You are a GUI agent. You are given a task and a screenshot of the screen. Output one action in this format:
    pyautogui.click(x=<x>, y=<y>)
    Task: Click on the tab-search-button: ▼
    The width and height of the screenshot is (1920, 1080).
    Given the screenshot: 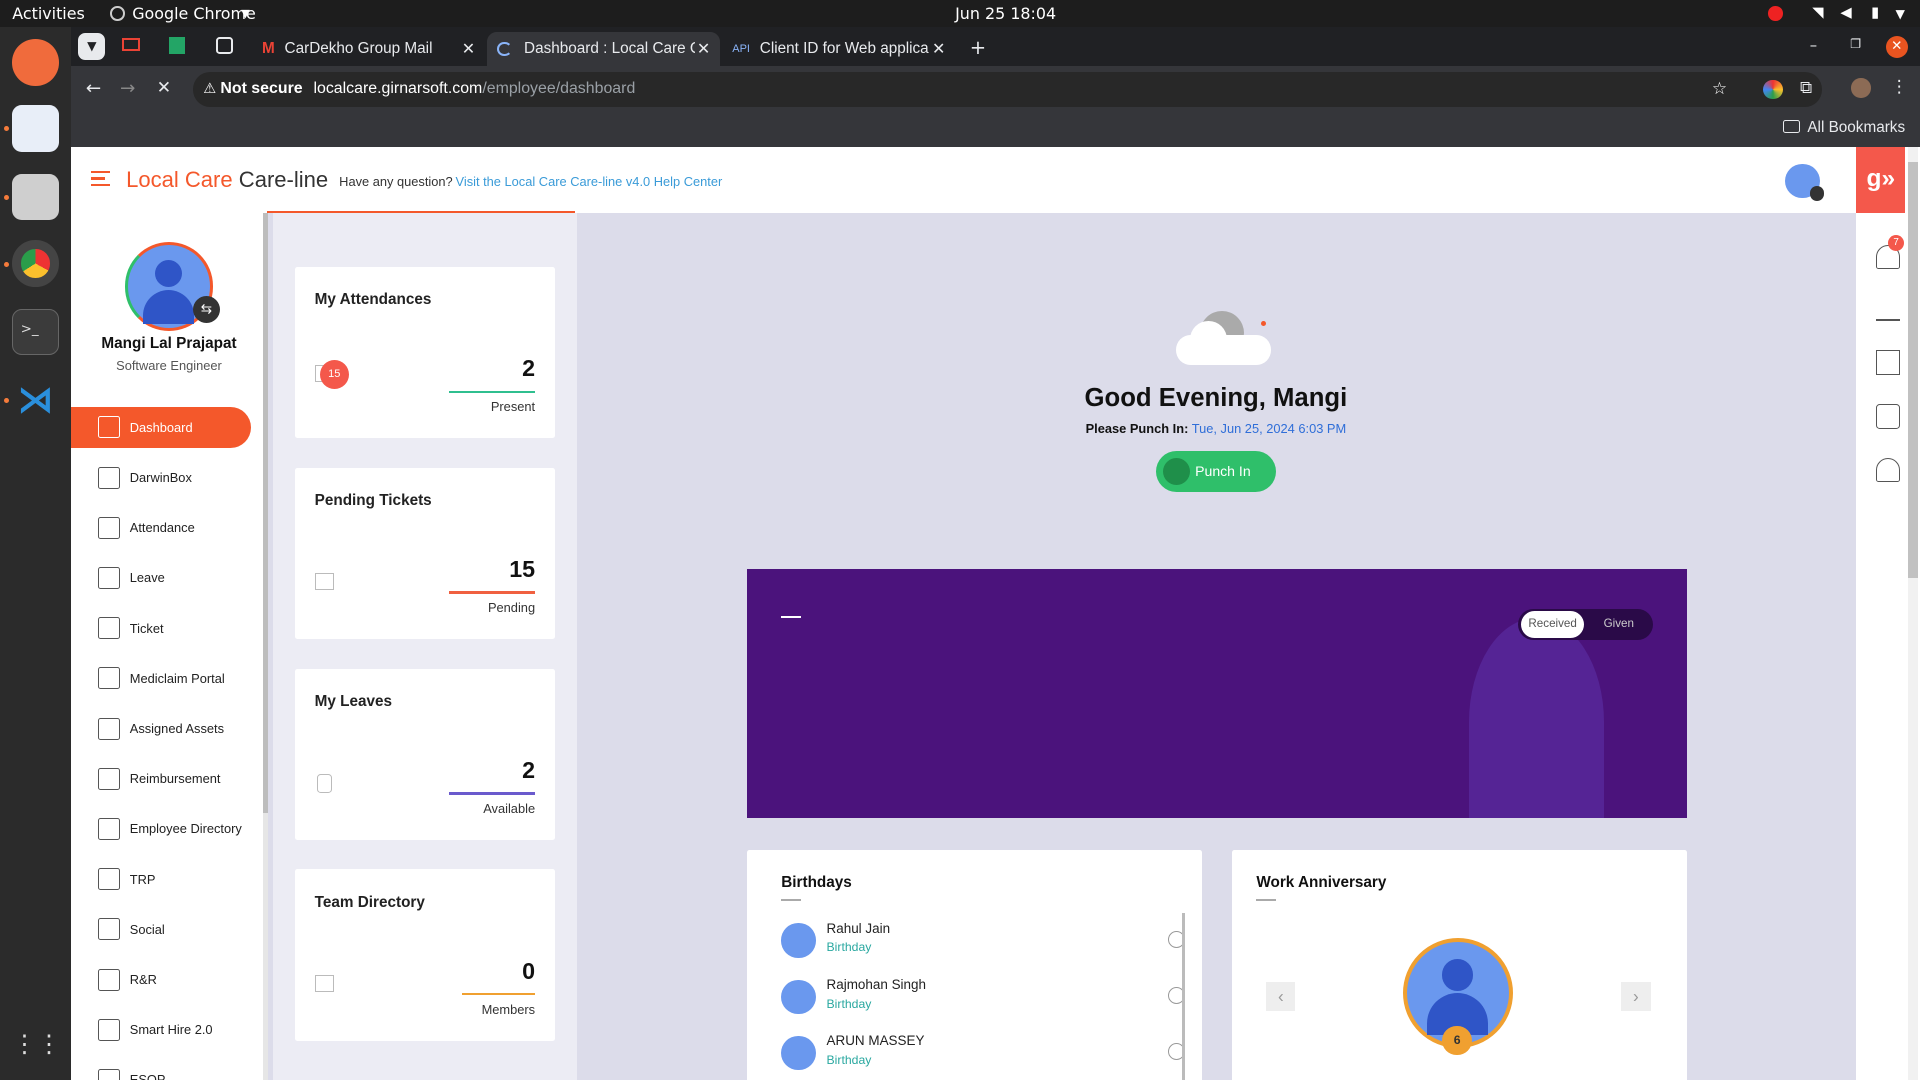 What is the action you would take?
    pyautogui.click(x=92, y=46)
    